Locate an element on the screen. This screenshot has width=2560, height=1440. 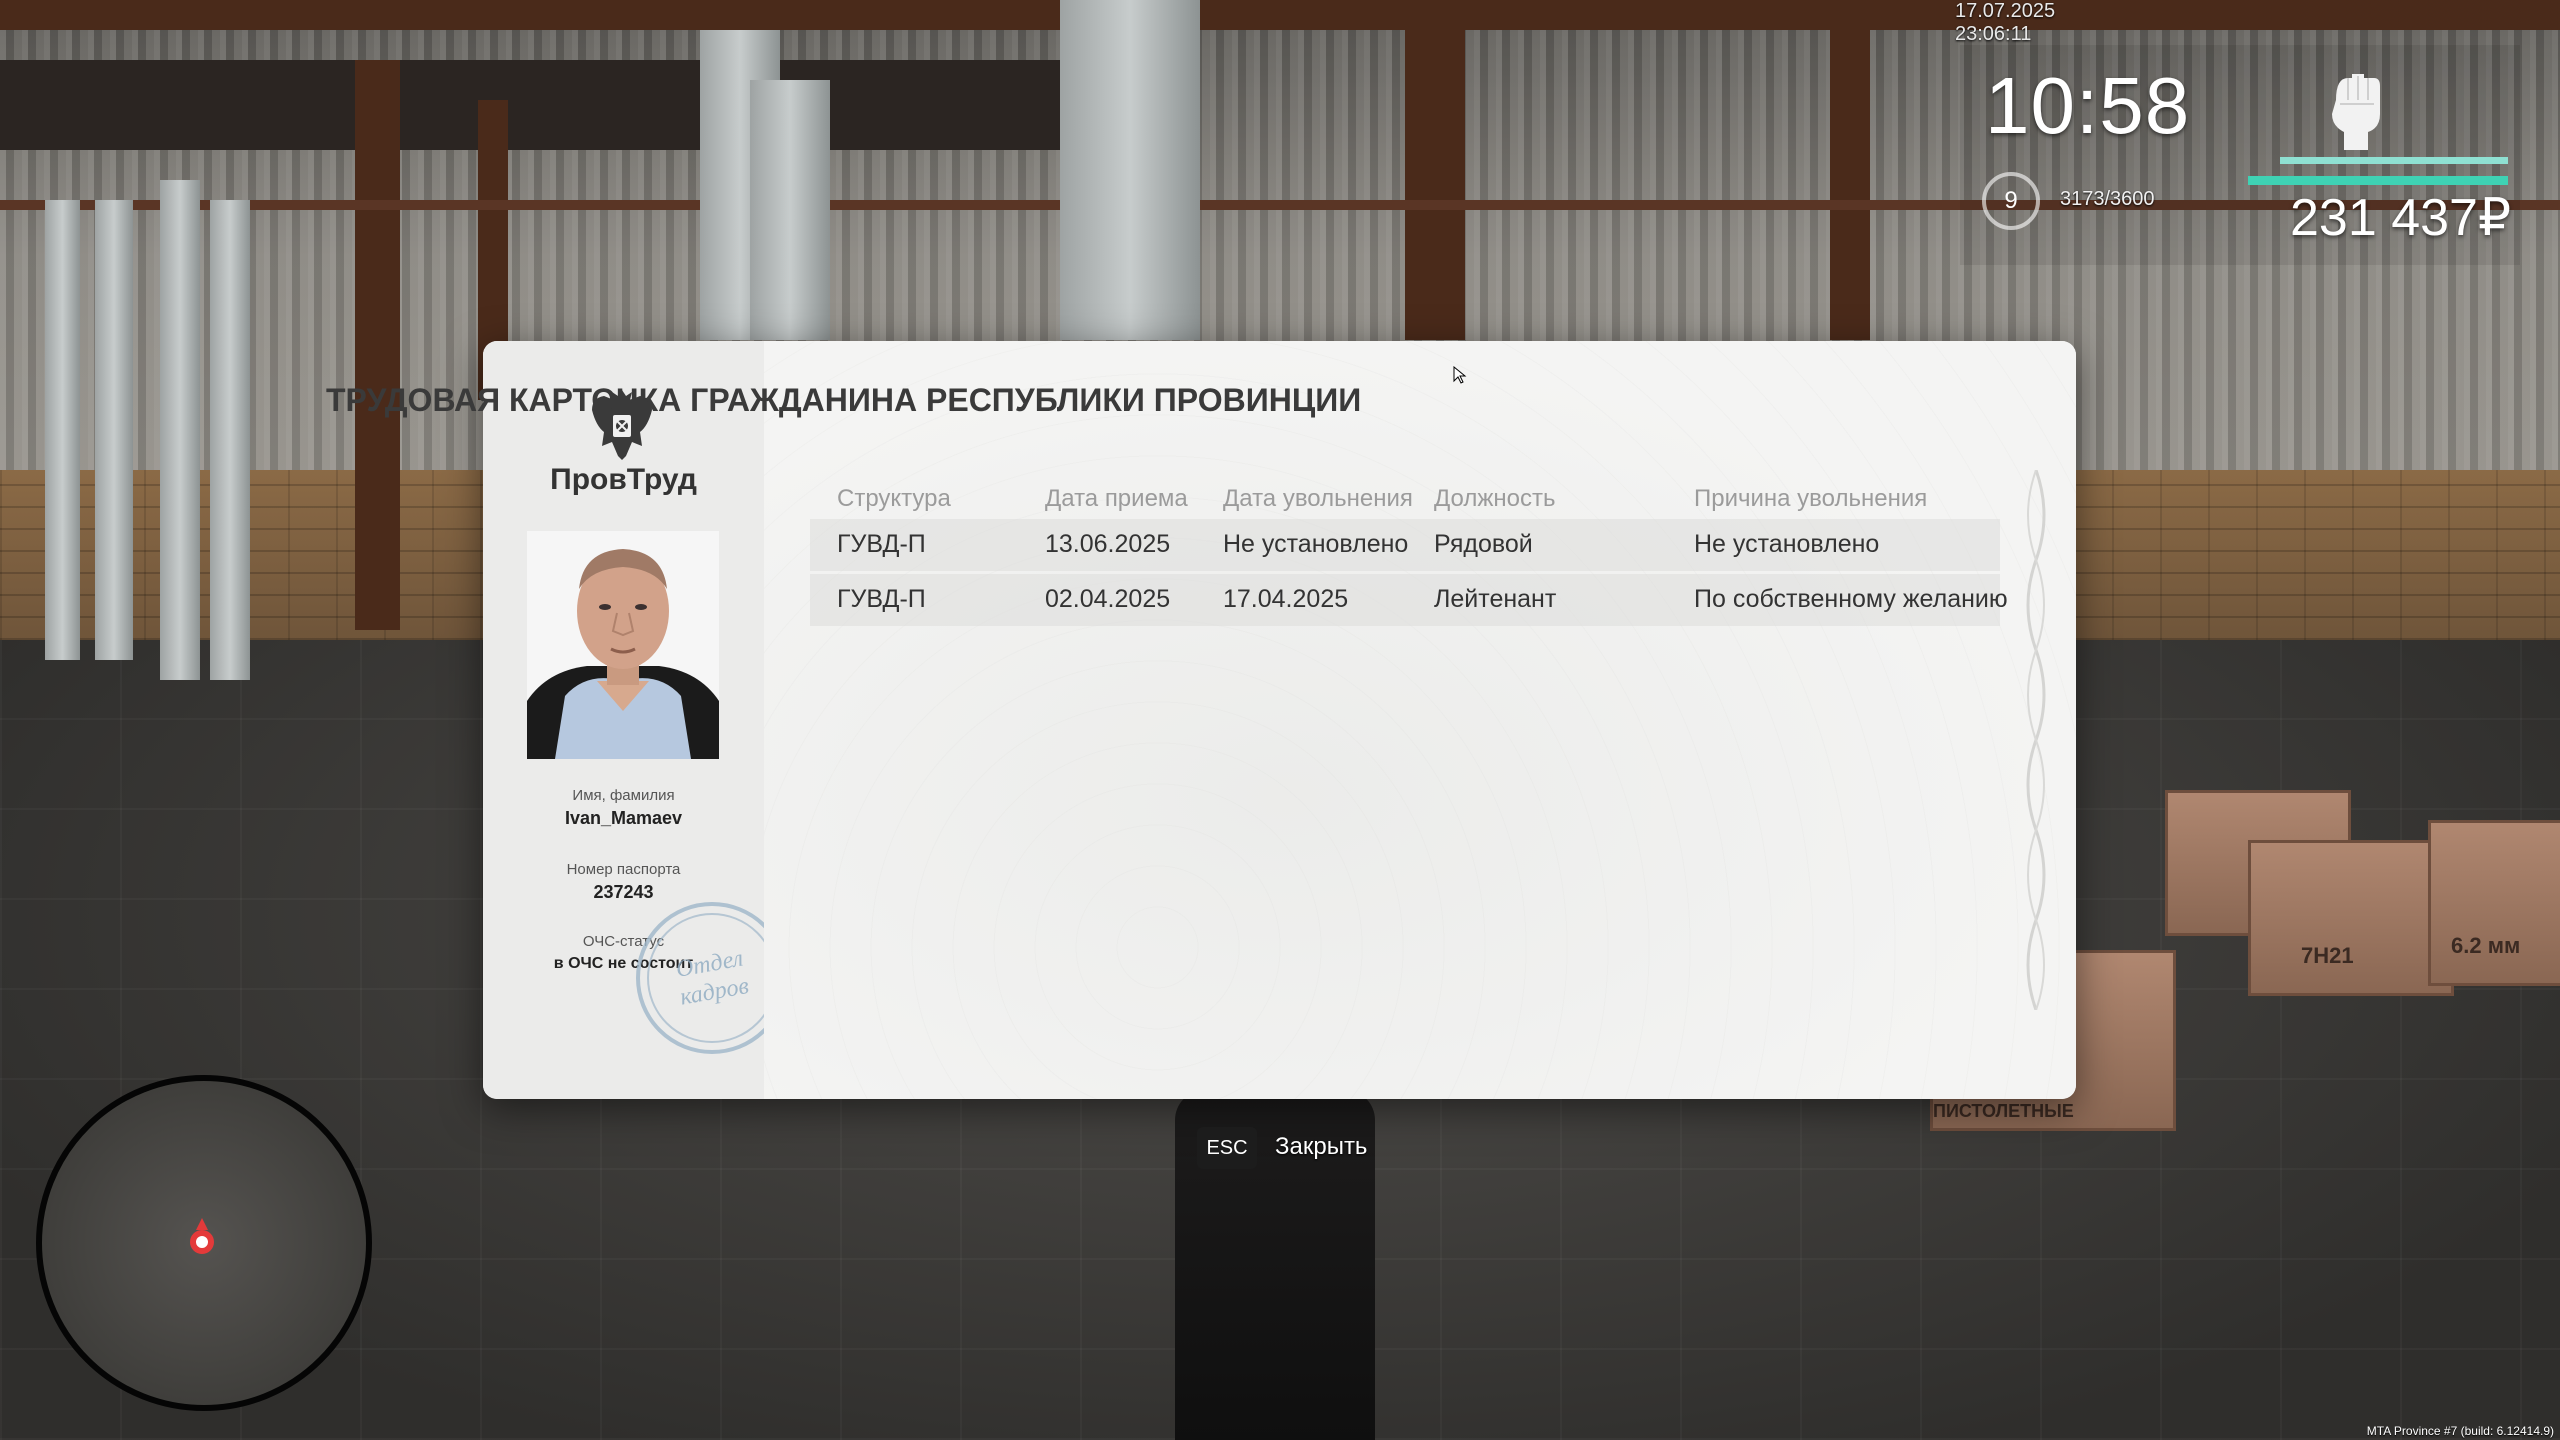
health-bar is located at coordinates (2394, 160).